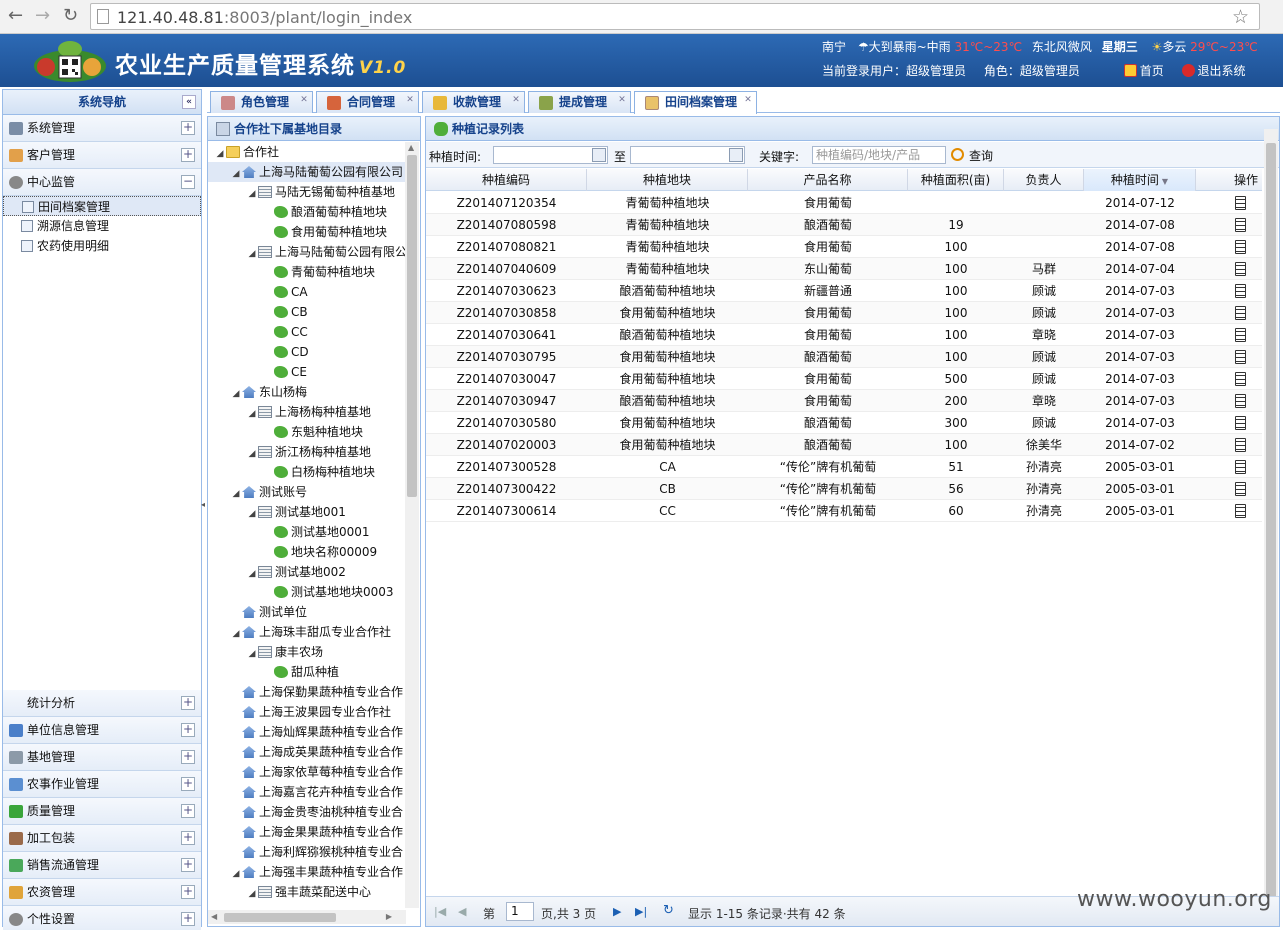  What do you see at coordinates (102, 206) in the screenshot?
I see `nav-subitem-field-records: 田间档案管理` at bounding box center [102, 206].